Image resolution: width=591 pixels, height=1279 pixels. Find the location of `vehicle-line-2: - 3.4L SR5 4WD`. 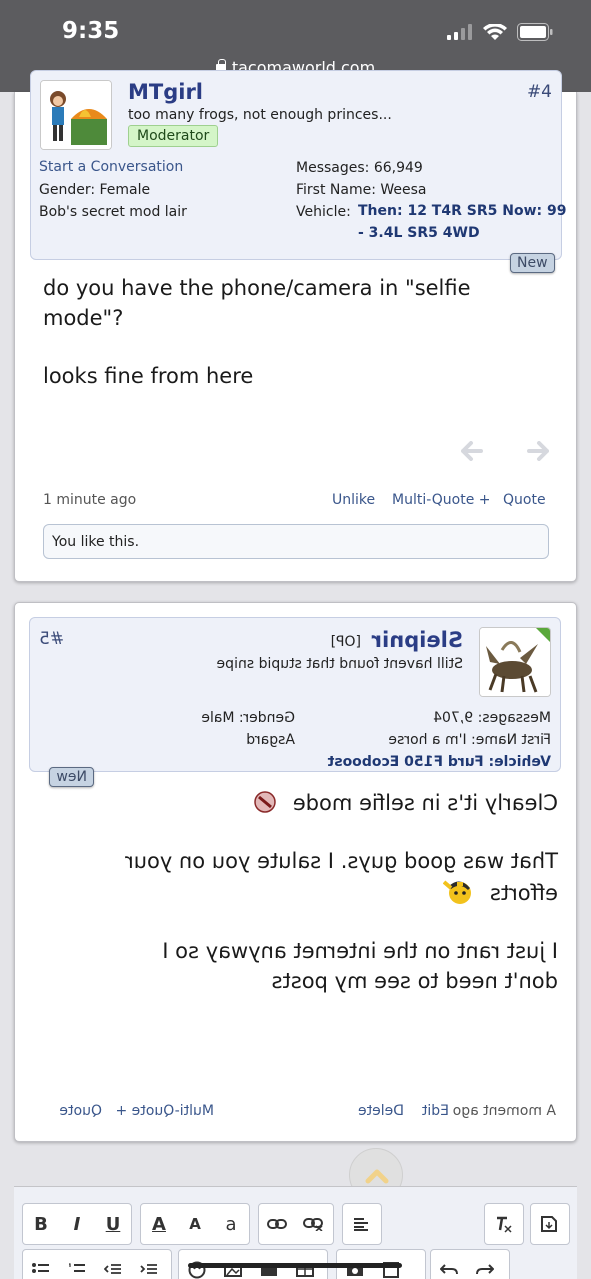

vehicle-line-2: - 3.4L SR5 4WD is located at coordinates (419, 233).